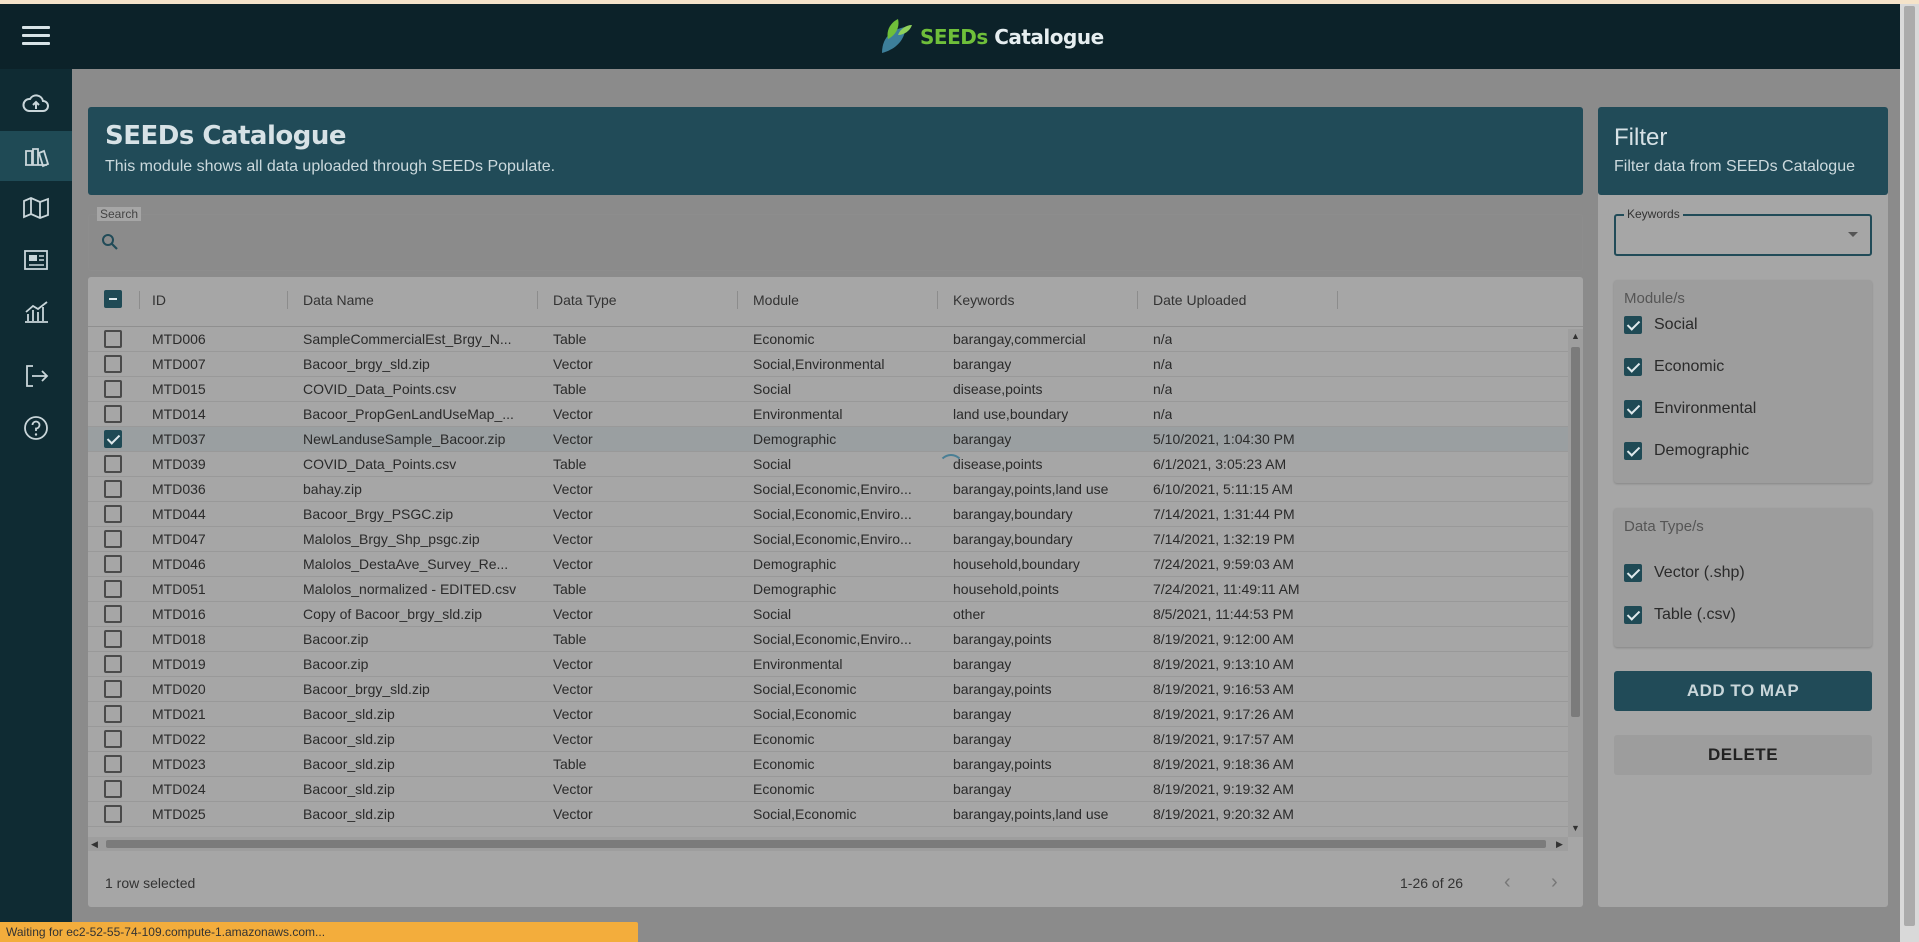 This screenshot has height=942, width=1919. What do you see at coordinates (1686, 451) in the screenshot?
I see `module-option-demographic: Demographic` at bounding box center [1686, 451].